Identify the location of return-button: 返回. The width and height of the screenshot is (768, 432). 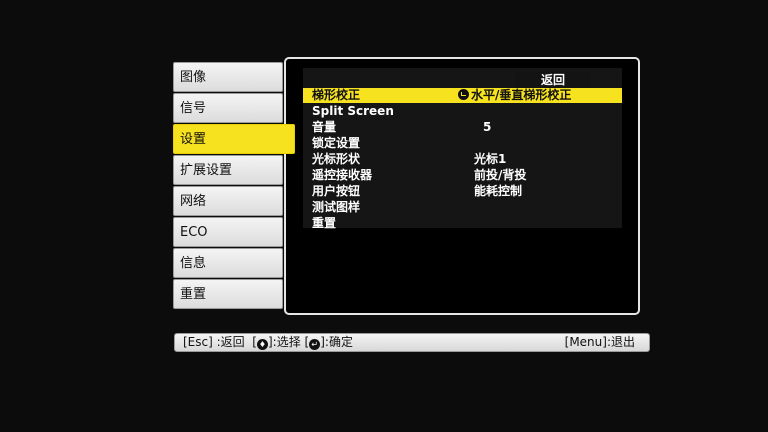
(553, 80).